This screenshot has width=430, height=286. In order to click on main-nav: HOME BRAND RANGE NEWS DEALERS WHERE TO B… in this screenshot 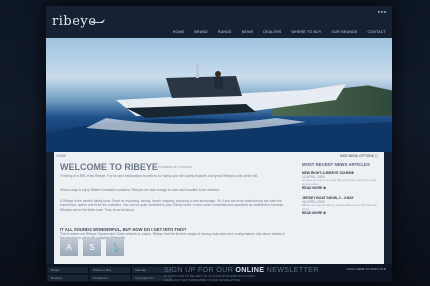, I will do `click(279, 32)`.